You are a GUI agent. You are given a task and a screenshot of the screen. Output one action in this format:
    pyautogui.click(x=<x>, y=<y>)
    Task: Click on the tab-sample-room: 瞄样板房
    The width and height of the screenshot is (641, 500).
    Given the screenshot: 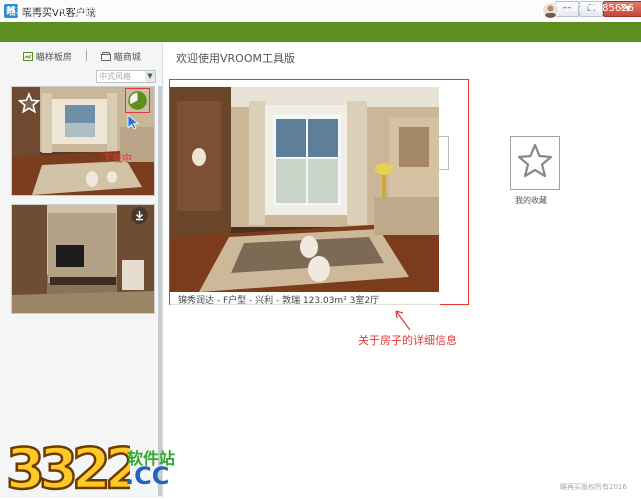 What is the action you would take?
    pyautogui.click(x=47, y=56)
    